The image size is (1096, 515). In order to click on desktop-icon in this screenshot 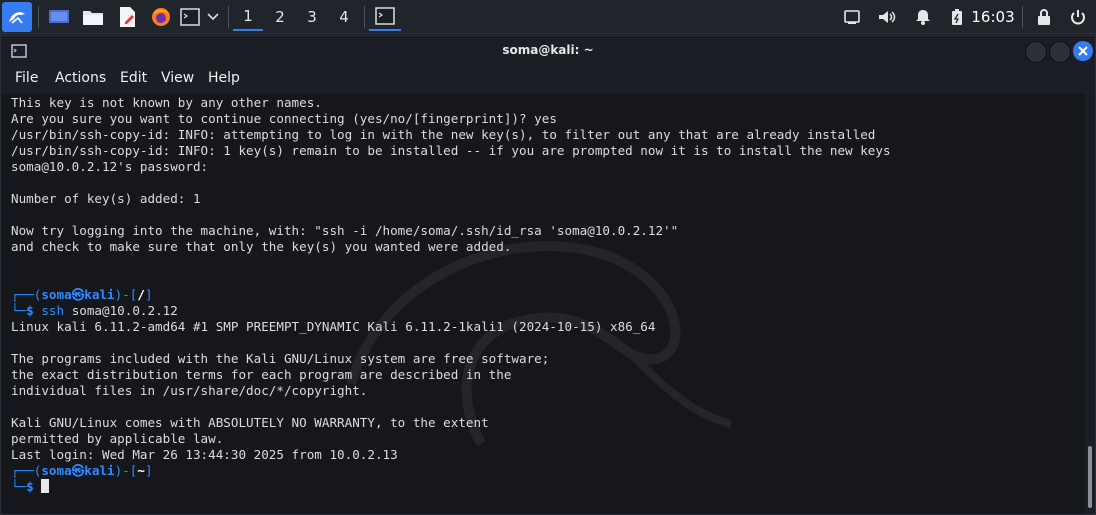, I will do `click(59, 17)`.